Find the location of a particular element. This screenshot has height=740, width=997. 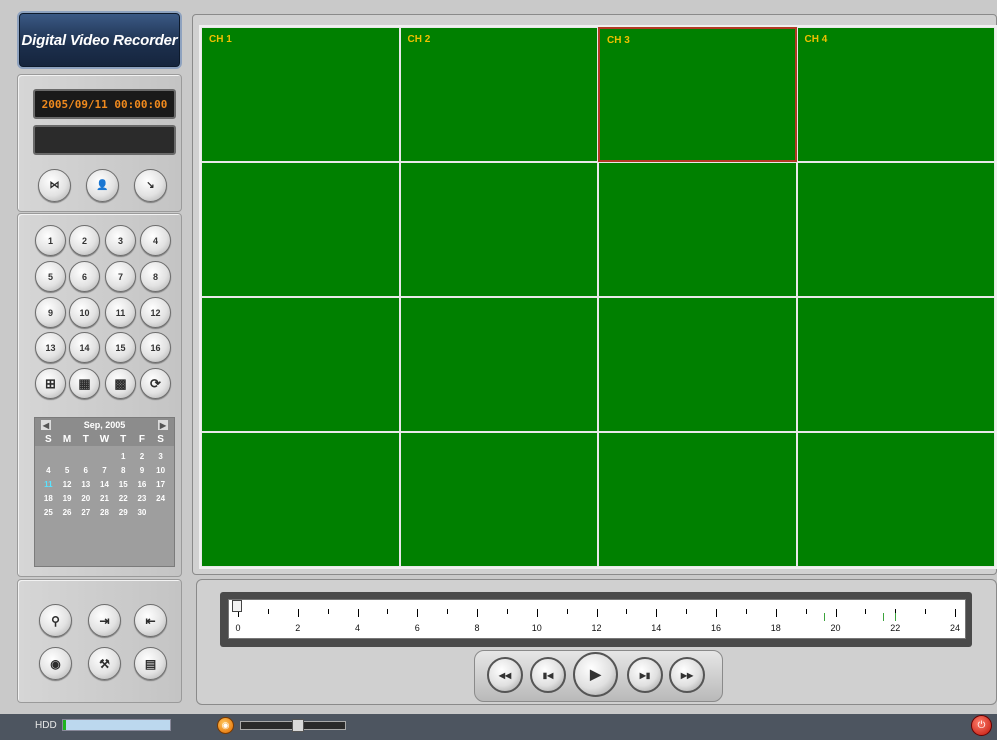

channel-button-8: 8 is located at coordinates (155, 276).